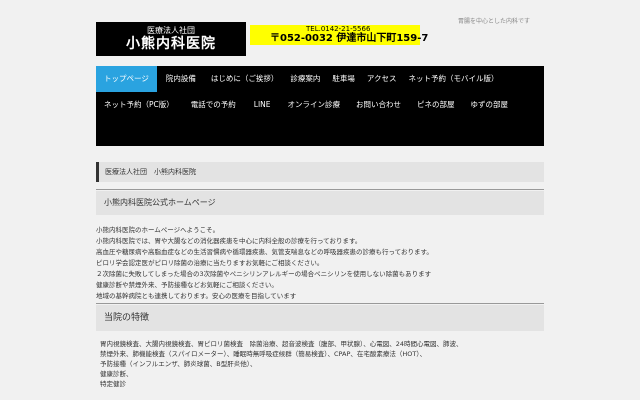 This screenshot has width=640, height=400. I want to click on breadcrumb: 医療法人社団 小熊内科医院, so click(320, 172).